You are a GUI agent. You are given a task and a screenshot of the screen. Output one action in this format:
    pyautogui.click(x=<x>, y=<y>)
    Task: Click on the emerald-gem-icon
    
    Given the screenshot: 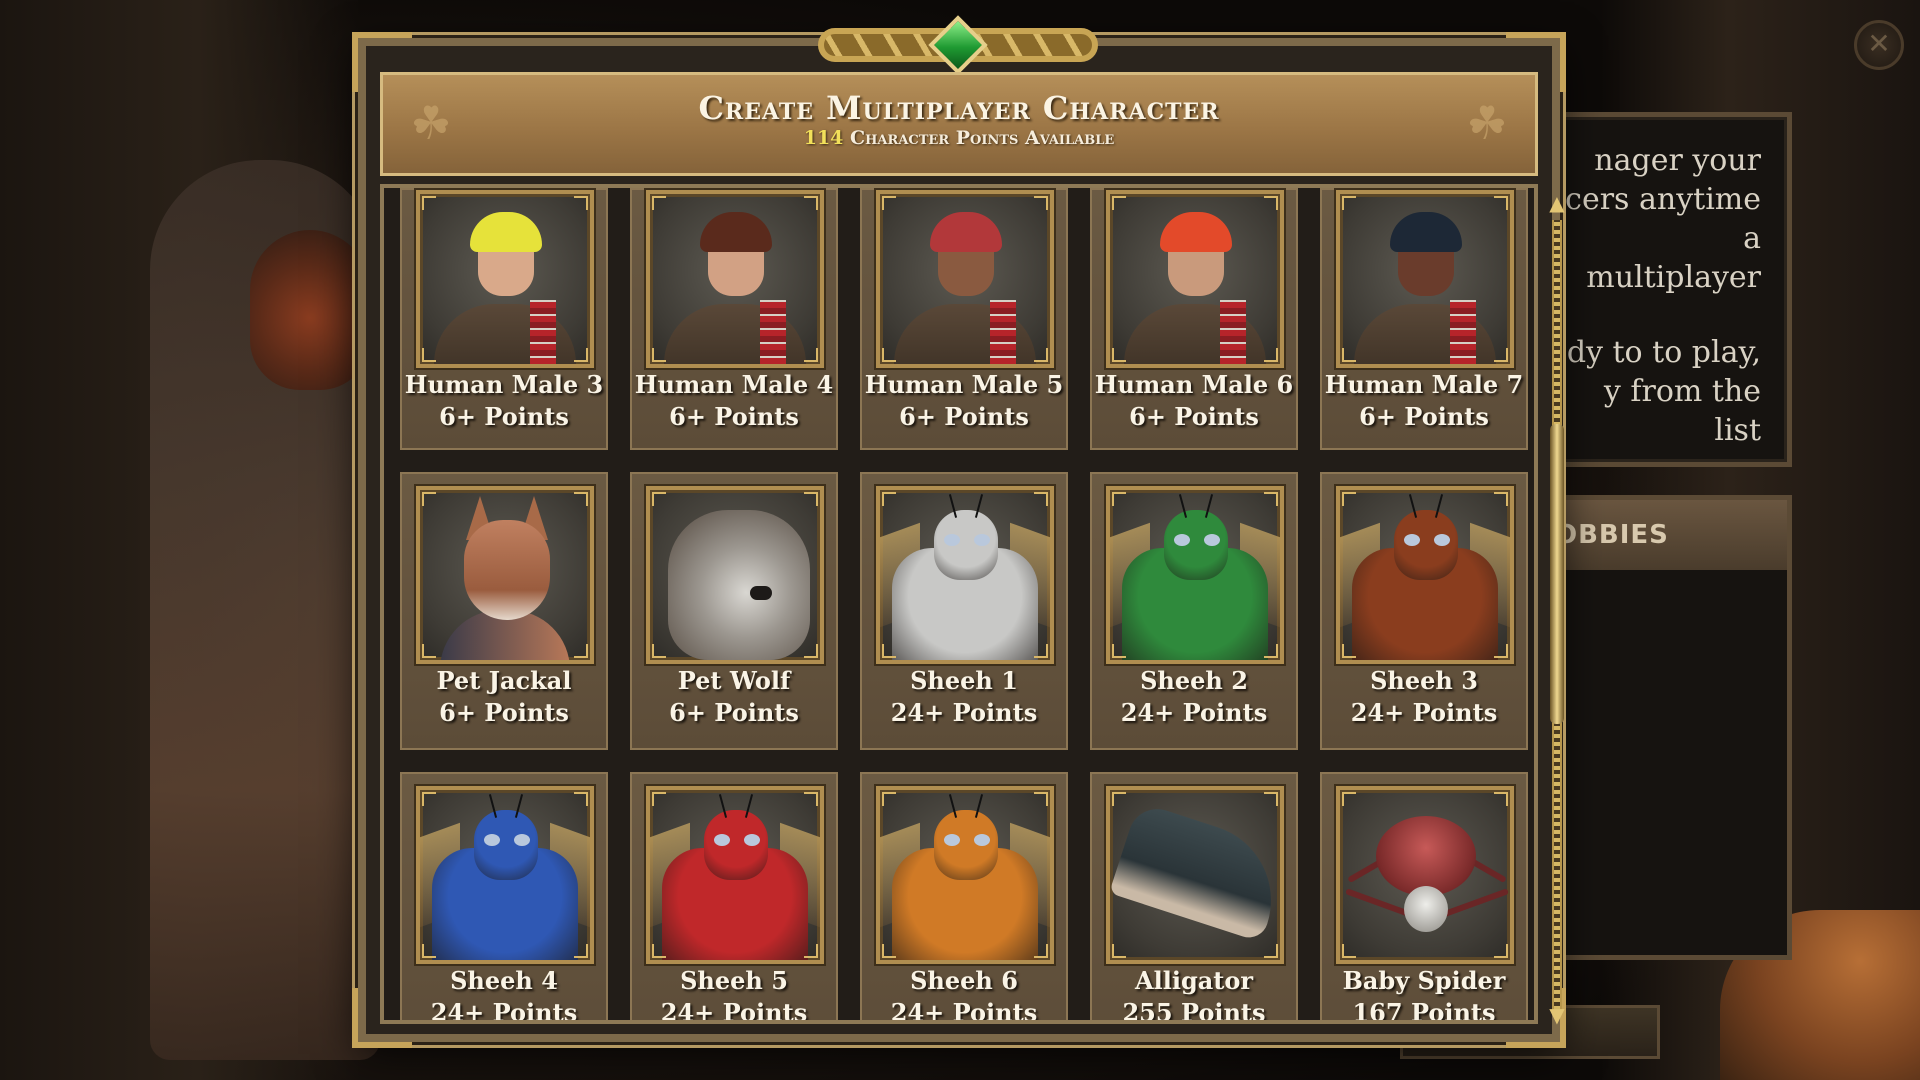 What is the action you would take?
    pyautogui.click(x=958, y=45)
    